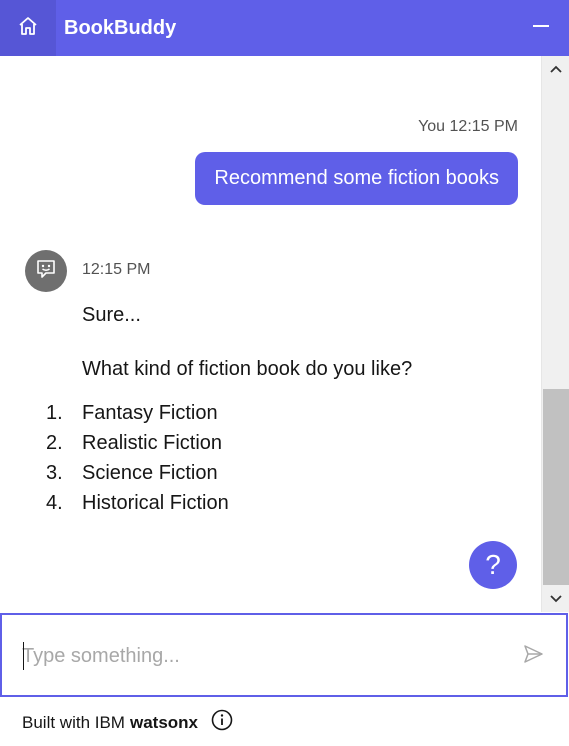 The width and height of the screenshot is (569, 746). What do you see at coordinates (432, 126) in the screenshot?
I see `user-sender-label: You` at bounding box center [432, 126].